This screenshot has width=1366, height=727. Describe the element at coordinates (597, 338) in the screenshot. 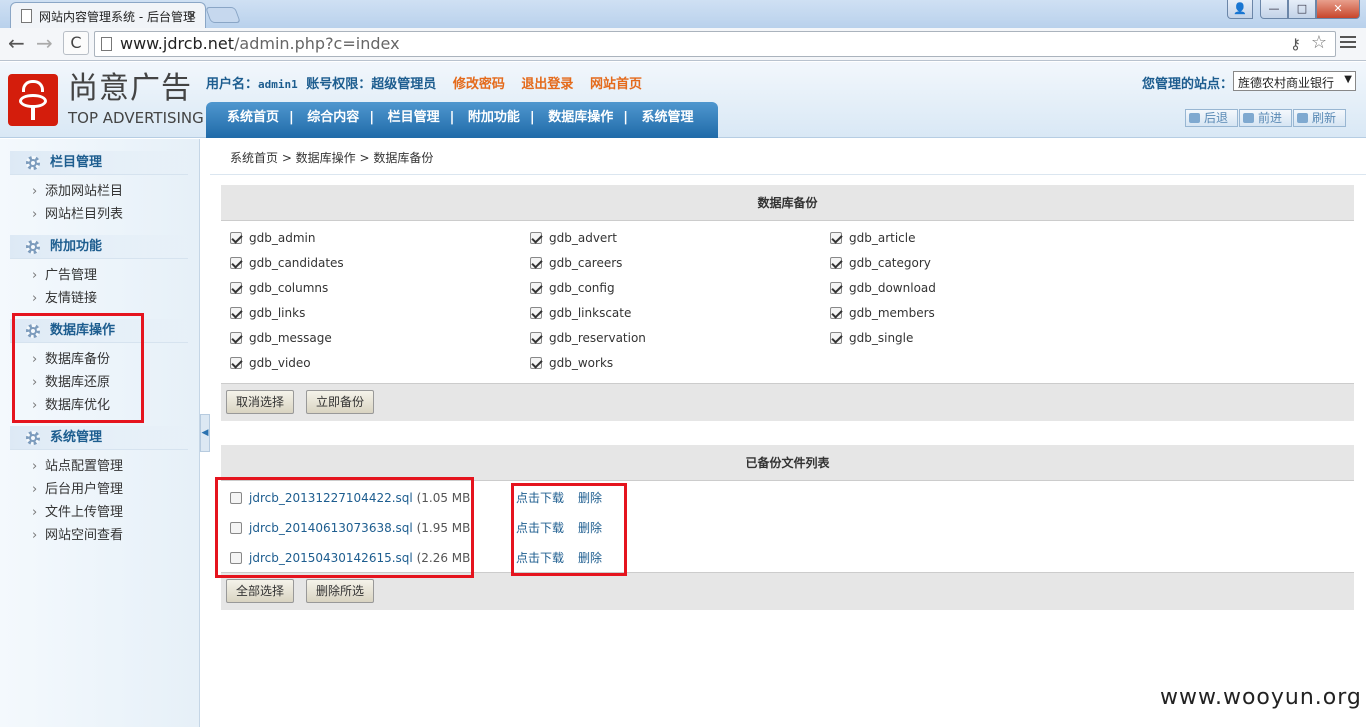

I see `table-name: gdb_reservation` at that location.